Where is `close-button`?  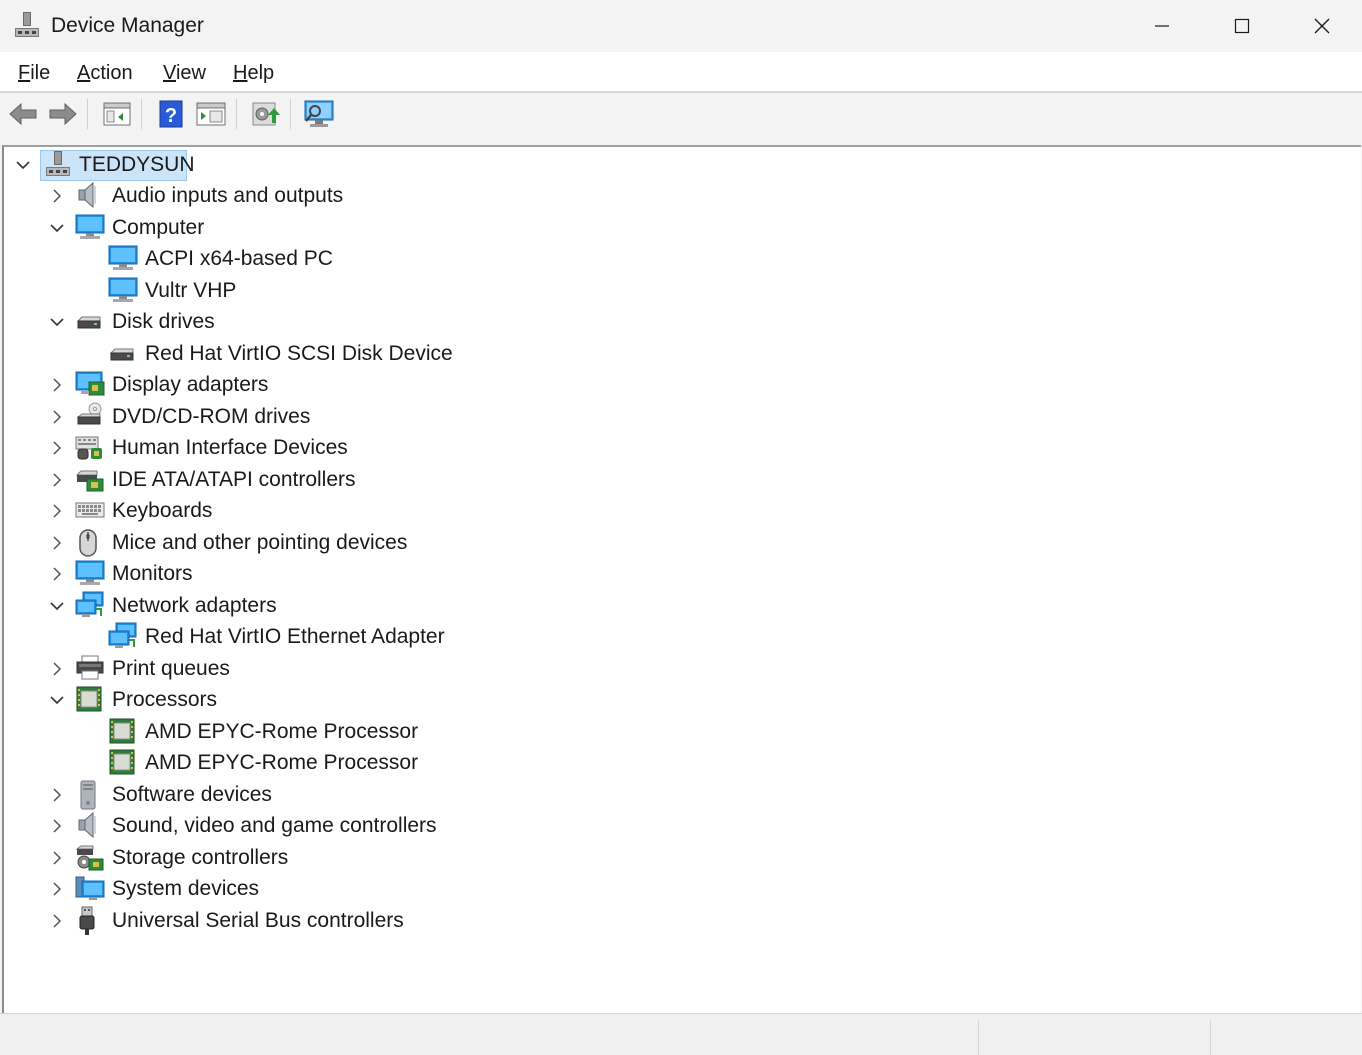 close-button is located at coordinates (1322, 26).